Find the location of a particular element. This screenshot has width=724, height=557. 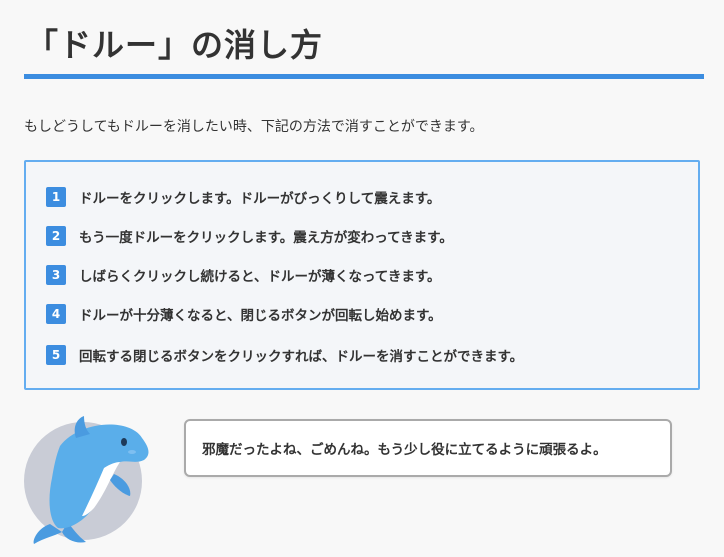

step-item: 3 しばらくクリックし続けると、ドルーが薄くなってきます。 is located at coordinates (243, 275).